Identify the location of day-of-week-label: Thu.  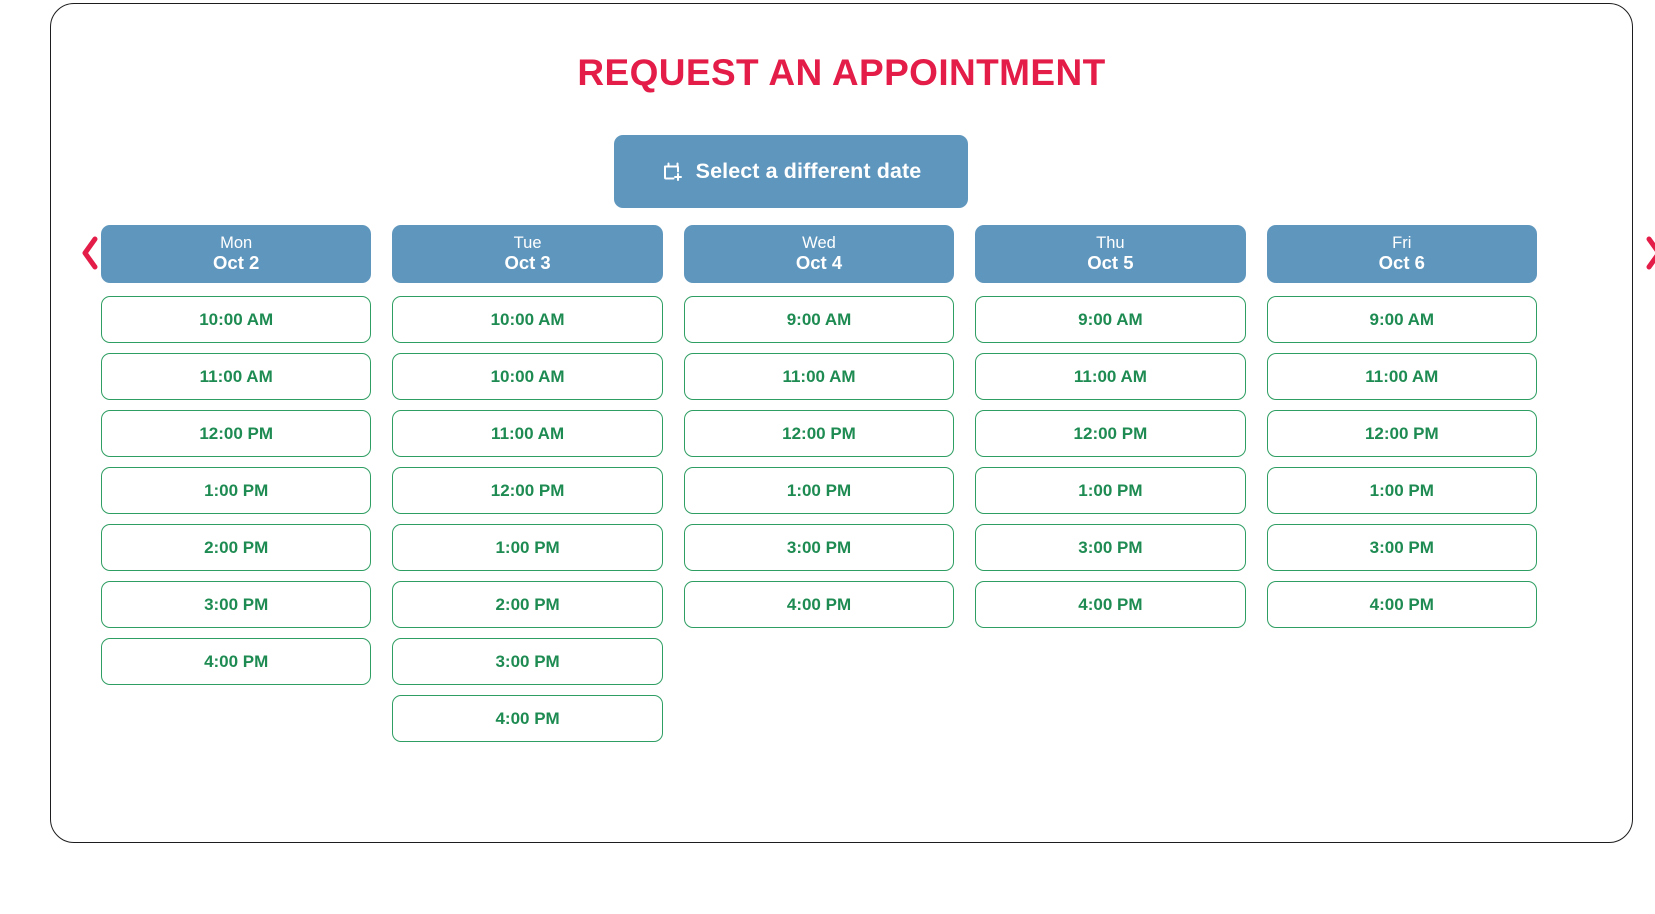
(1110, 243).